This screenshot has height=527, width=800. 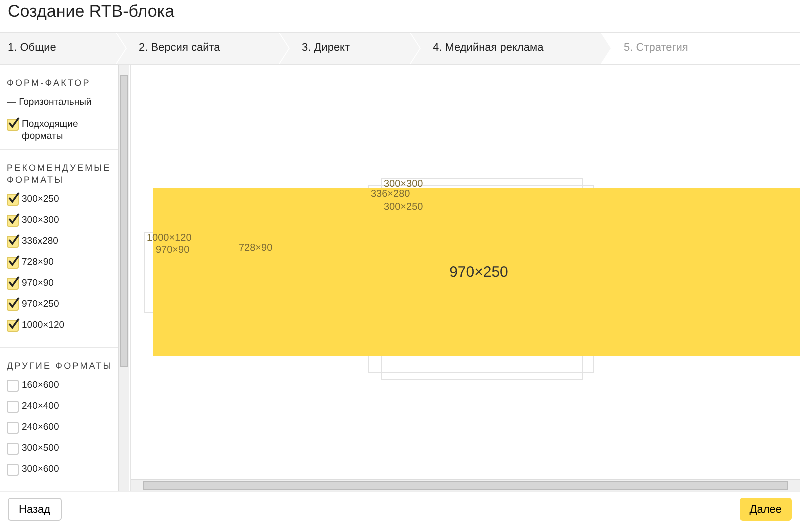 I want to click on step-tab: 2. Версия сайта, so click(x=203, y=48).